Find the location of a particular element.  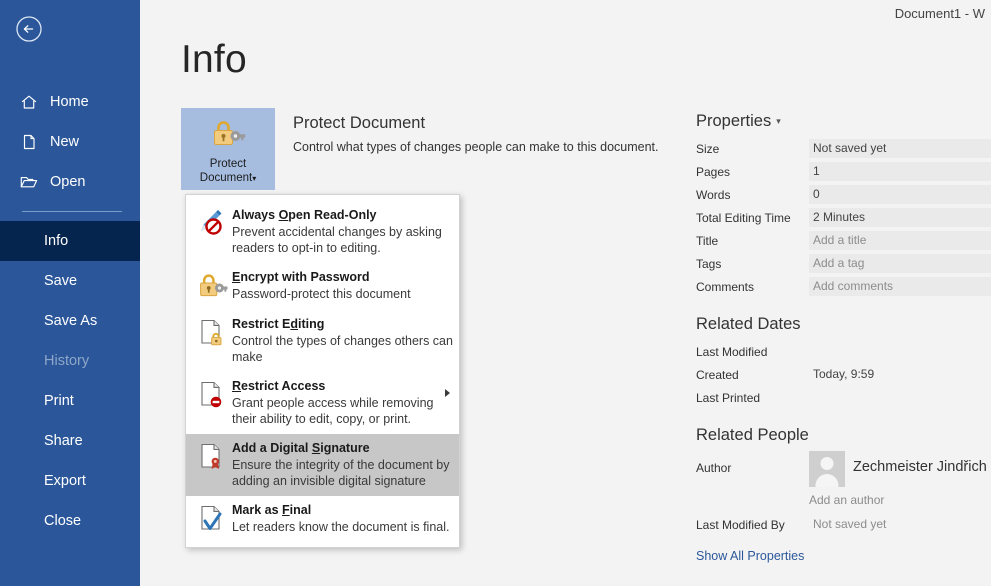

menu-item-title: Always Open Read-Only is located at coordinates (342, 215).